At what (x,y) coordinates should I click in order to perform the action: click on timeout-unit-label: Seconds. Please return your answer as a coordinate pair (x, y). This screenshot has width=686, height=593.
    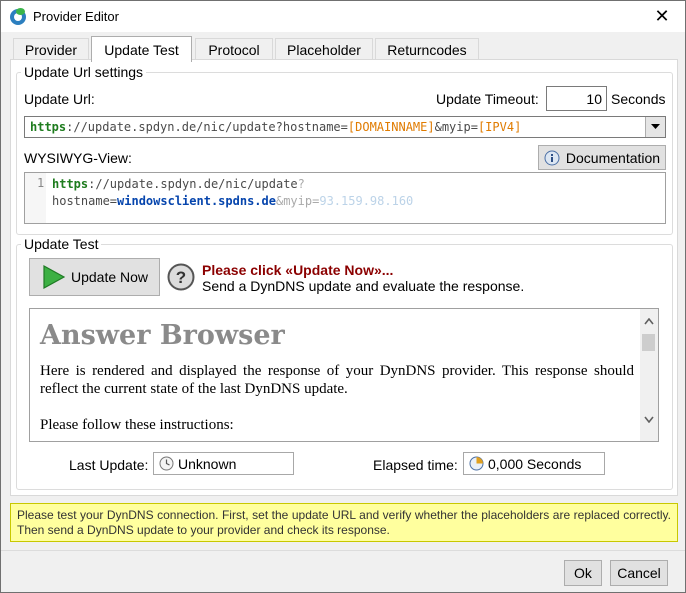
    Looking at the image, I should click on (638, 99).